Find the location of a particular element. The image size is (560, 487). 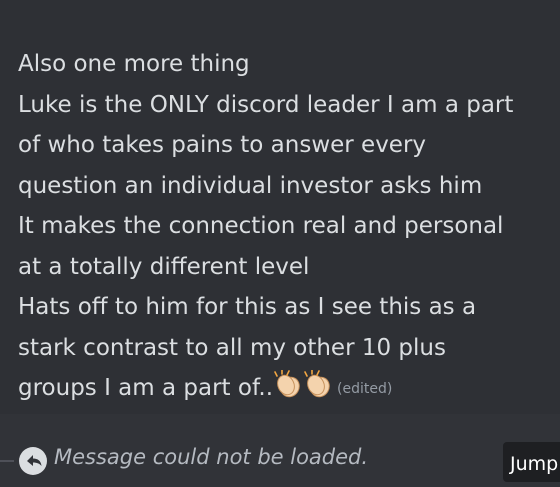

message-last-line: groups I am a part of.. (edited) is located at coordinates (288, 389).